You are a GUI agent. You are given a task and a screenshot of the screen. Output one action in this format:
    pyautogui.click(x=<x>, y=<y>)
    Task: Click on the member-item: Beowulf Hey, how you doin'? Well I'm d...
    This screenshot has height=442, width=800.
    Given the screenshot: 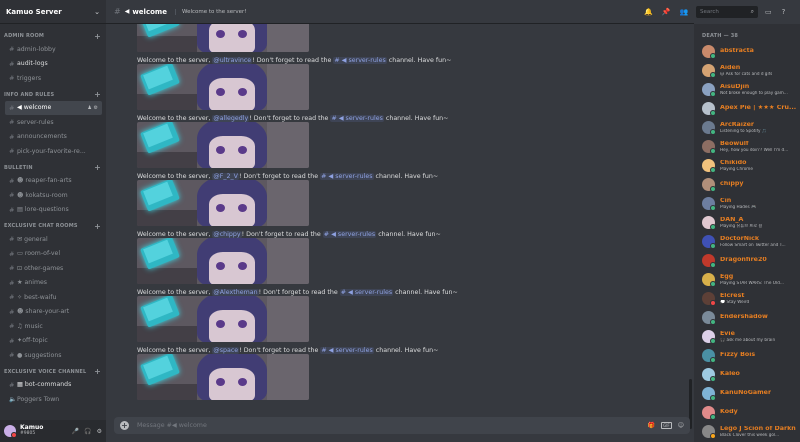 What is the action you would take?
    pyautogui.click(x=747, y=146)
    